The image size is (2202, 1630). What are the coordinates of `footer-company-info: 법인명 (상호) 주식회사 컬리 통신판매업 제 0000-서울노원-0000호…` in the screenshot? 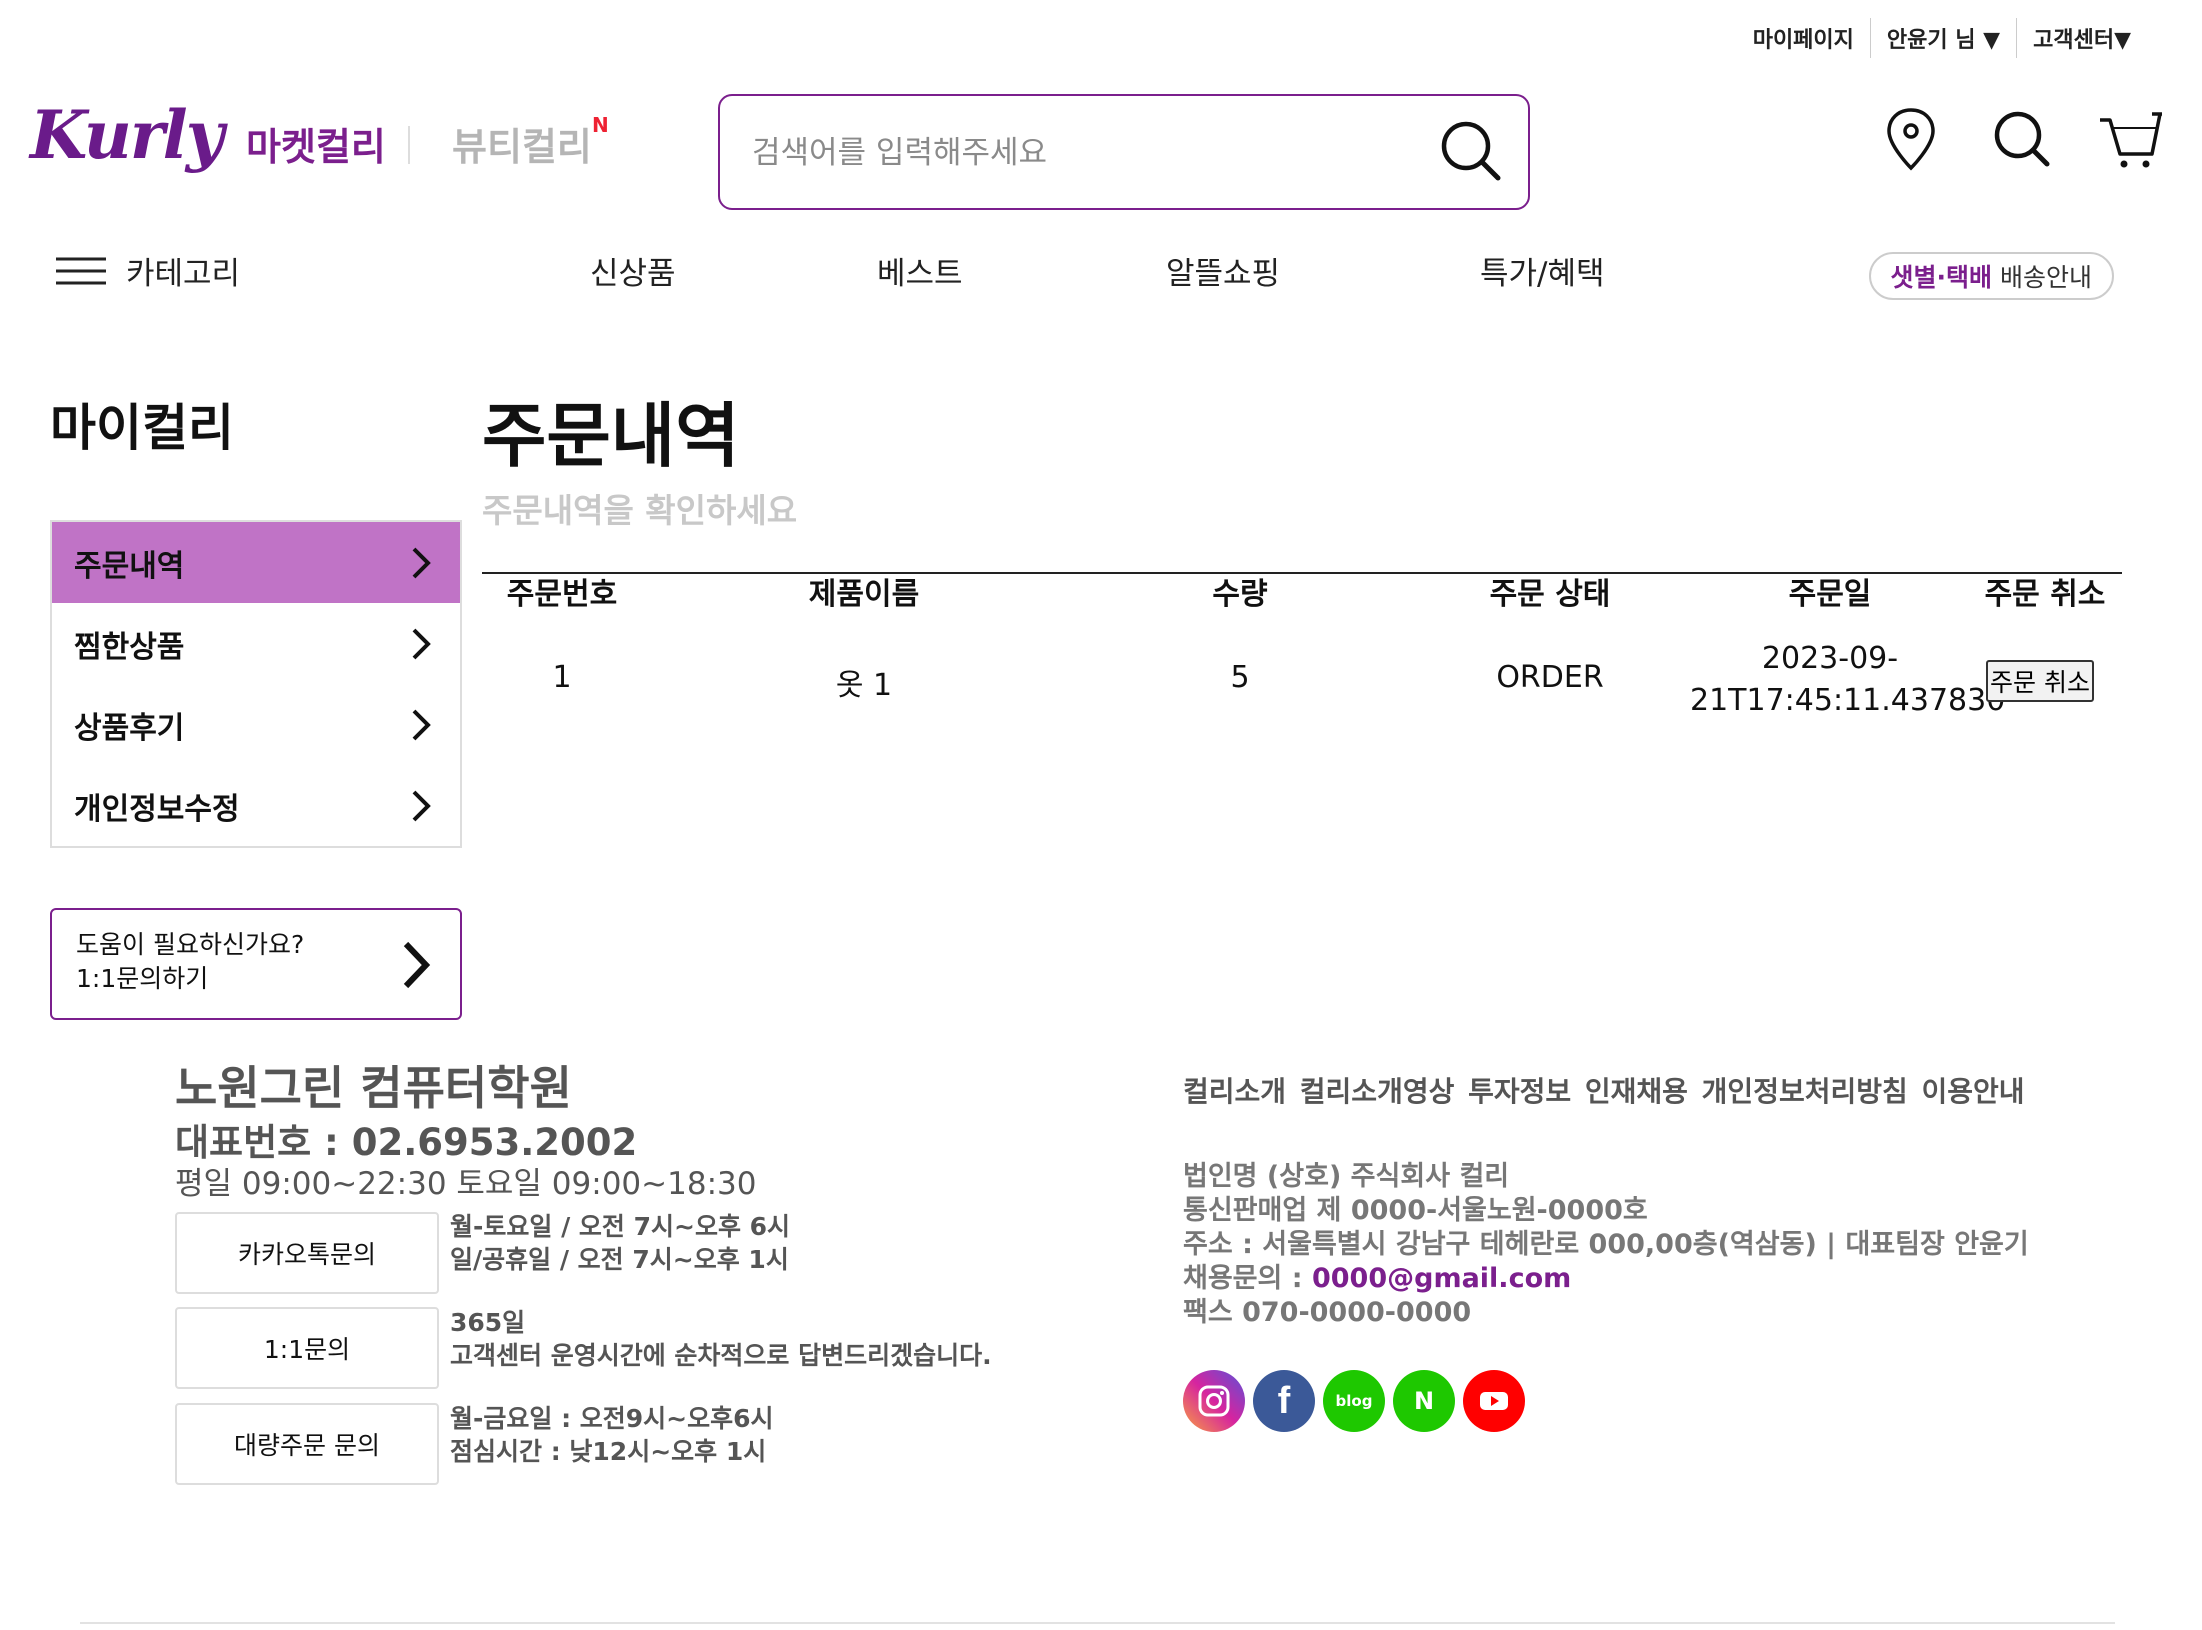 It's located at (1606, 1245).